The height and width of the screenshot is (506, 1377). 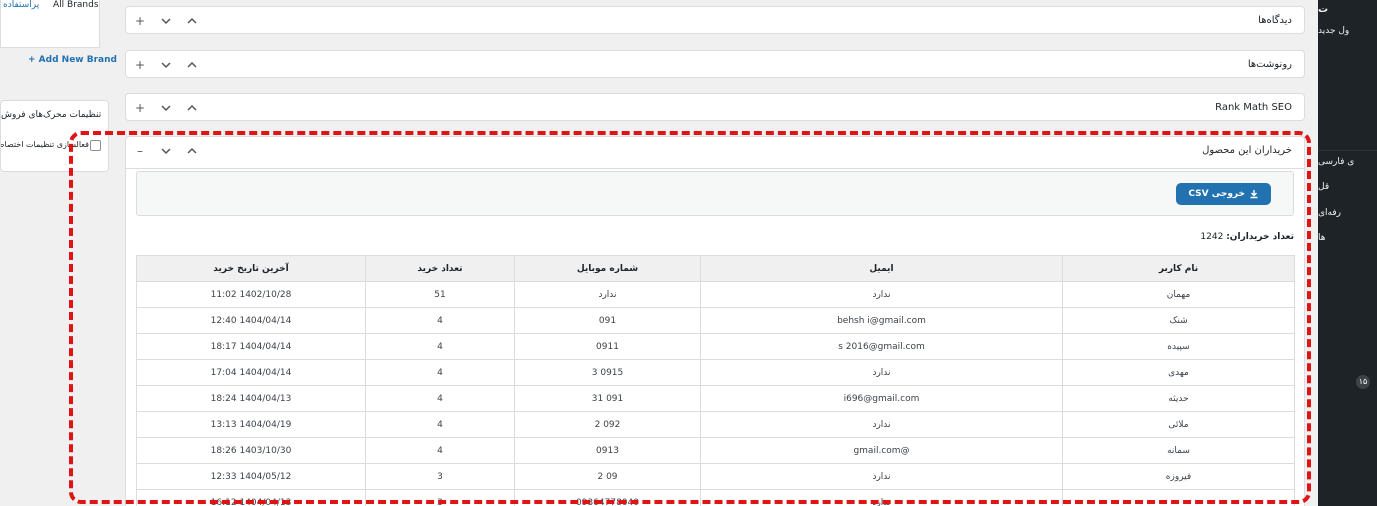 What do you see at coordinates (1178, 268) in the screenshot?
I see `column-header-user: نام کاربر` at bounding box center [1178, 268].